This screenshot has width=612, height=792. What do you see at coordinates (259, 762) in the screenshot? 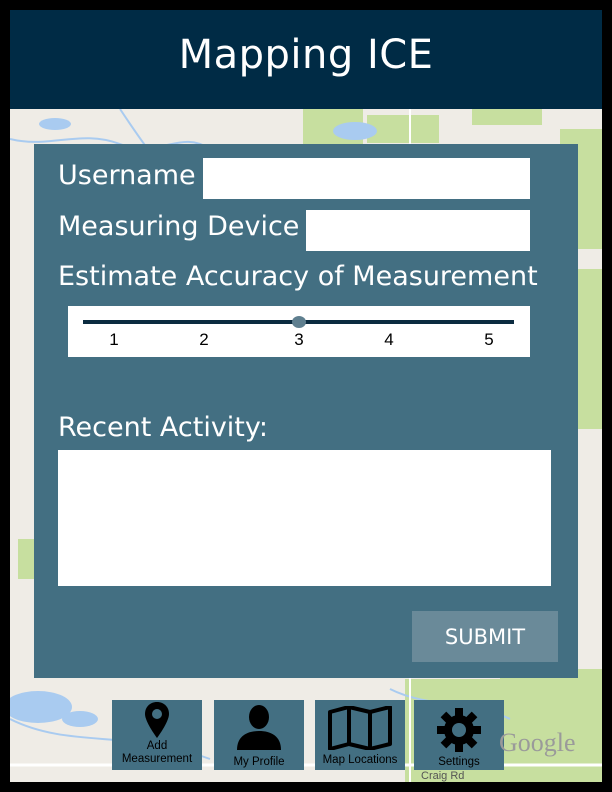
I see `my-profile-label: My Profile` at bounding box center [259, 762].